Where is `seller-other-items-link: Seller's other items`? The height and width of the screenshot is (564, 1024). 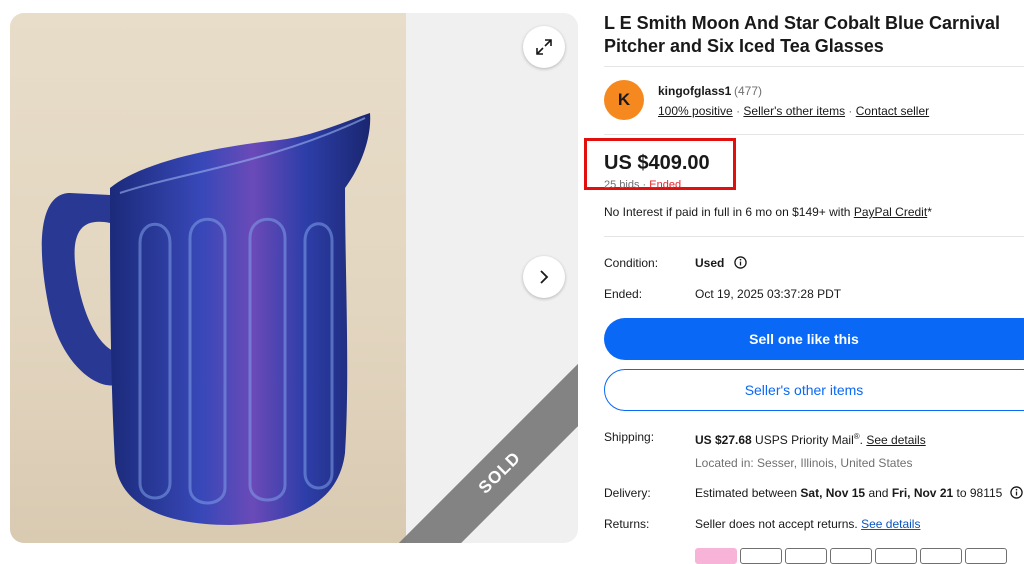
seller-other-items-link: Seller's other items is located at coordinates (794, 111).